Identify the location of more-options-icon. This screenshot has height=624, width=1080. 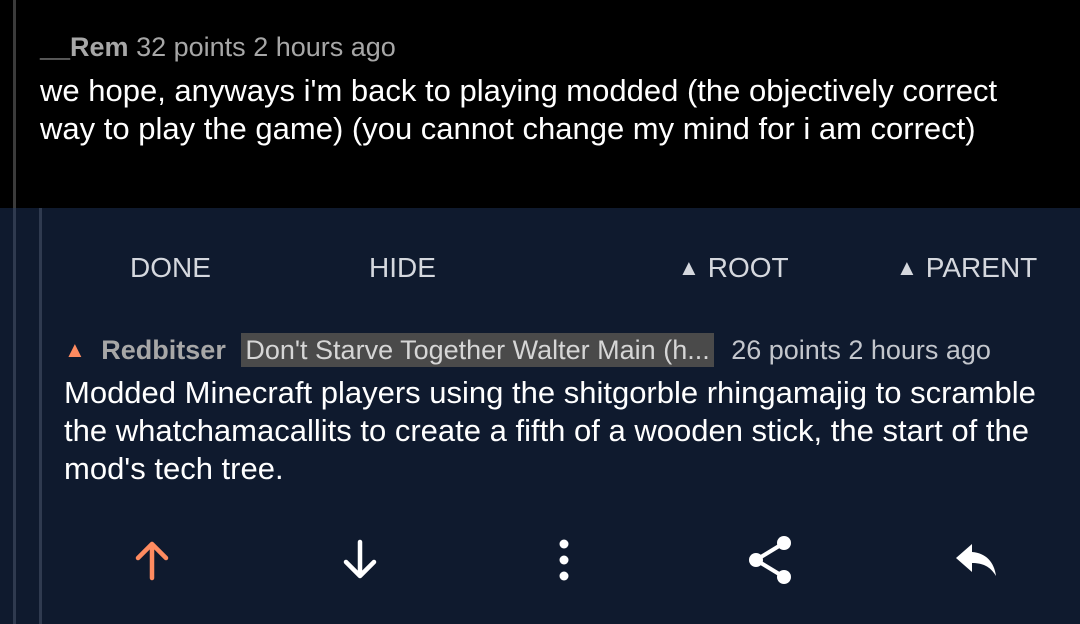
(564, 560).